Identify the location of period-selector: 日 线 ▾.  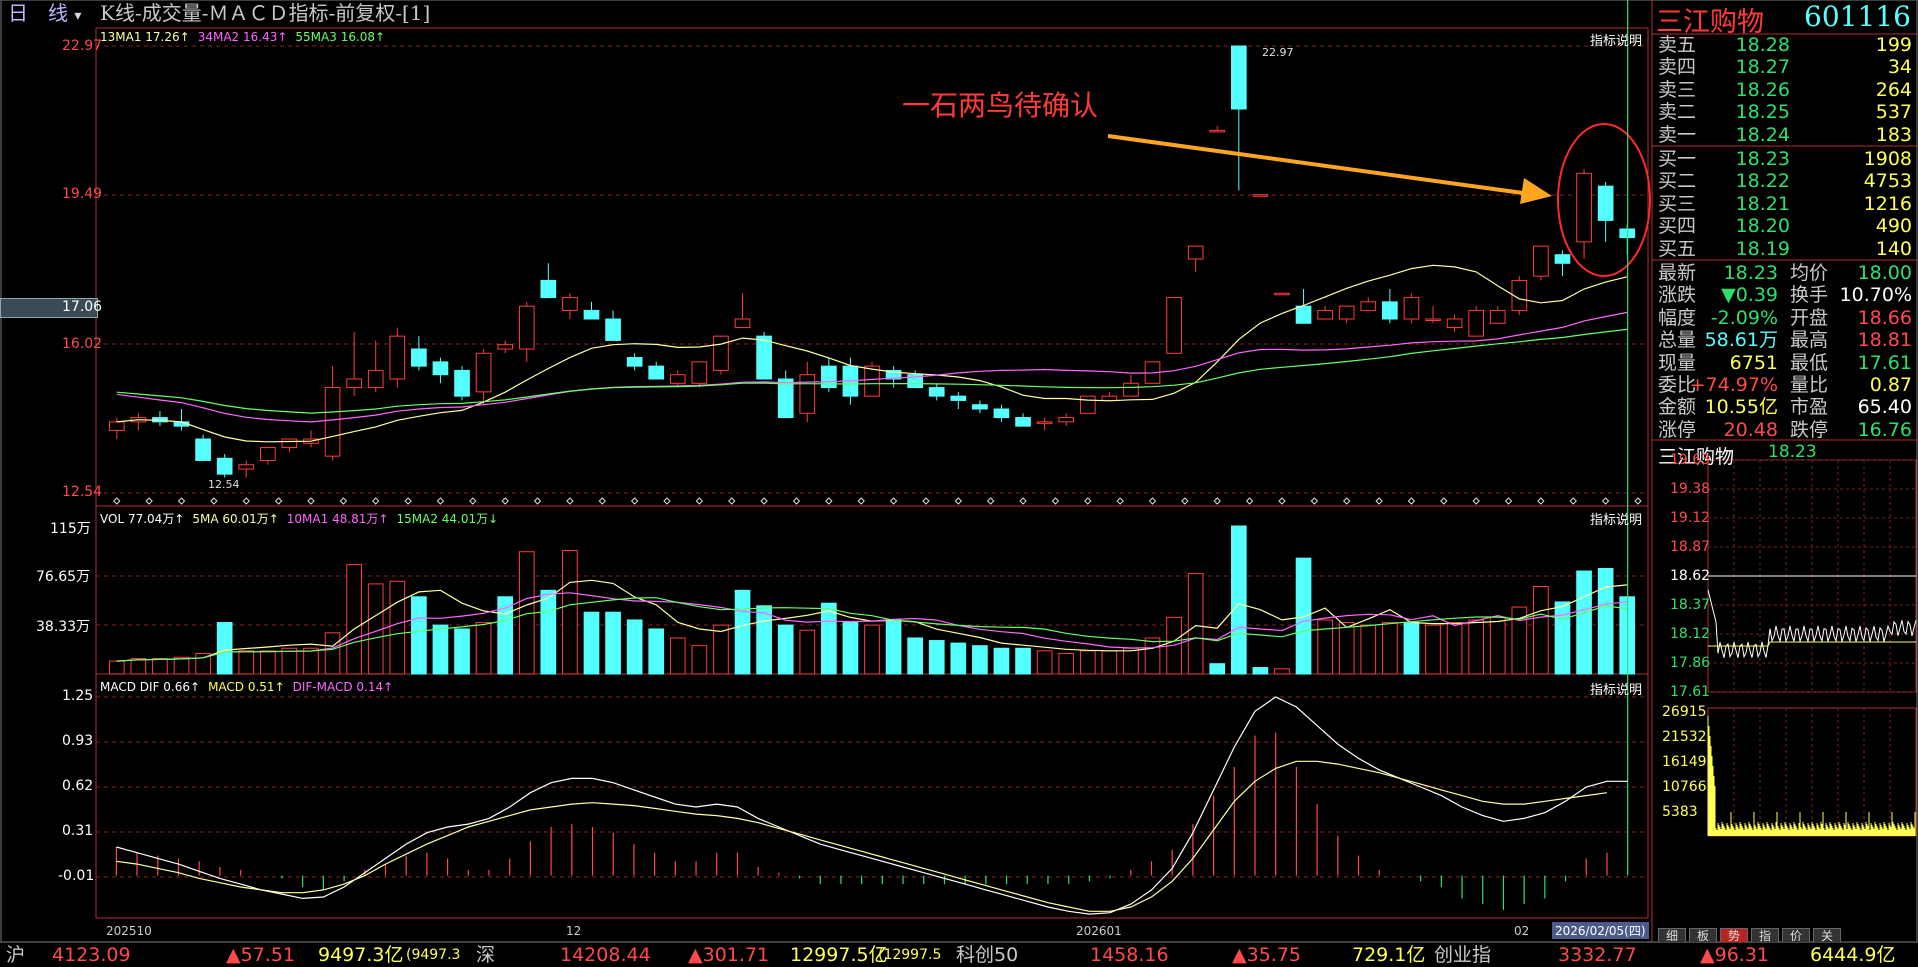
(44, 14).